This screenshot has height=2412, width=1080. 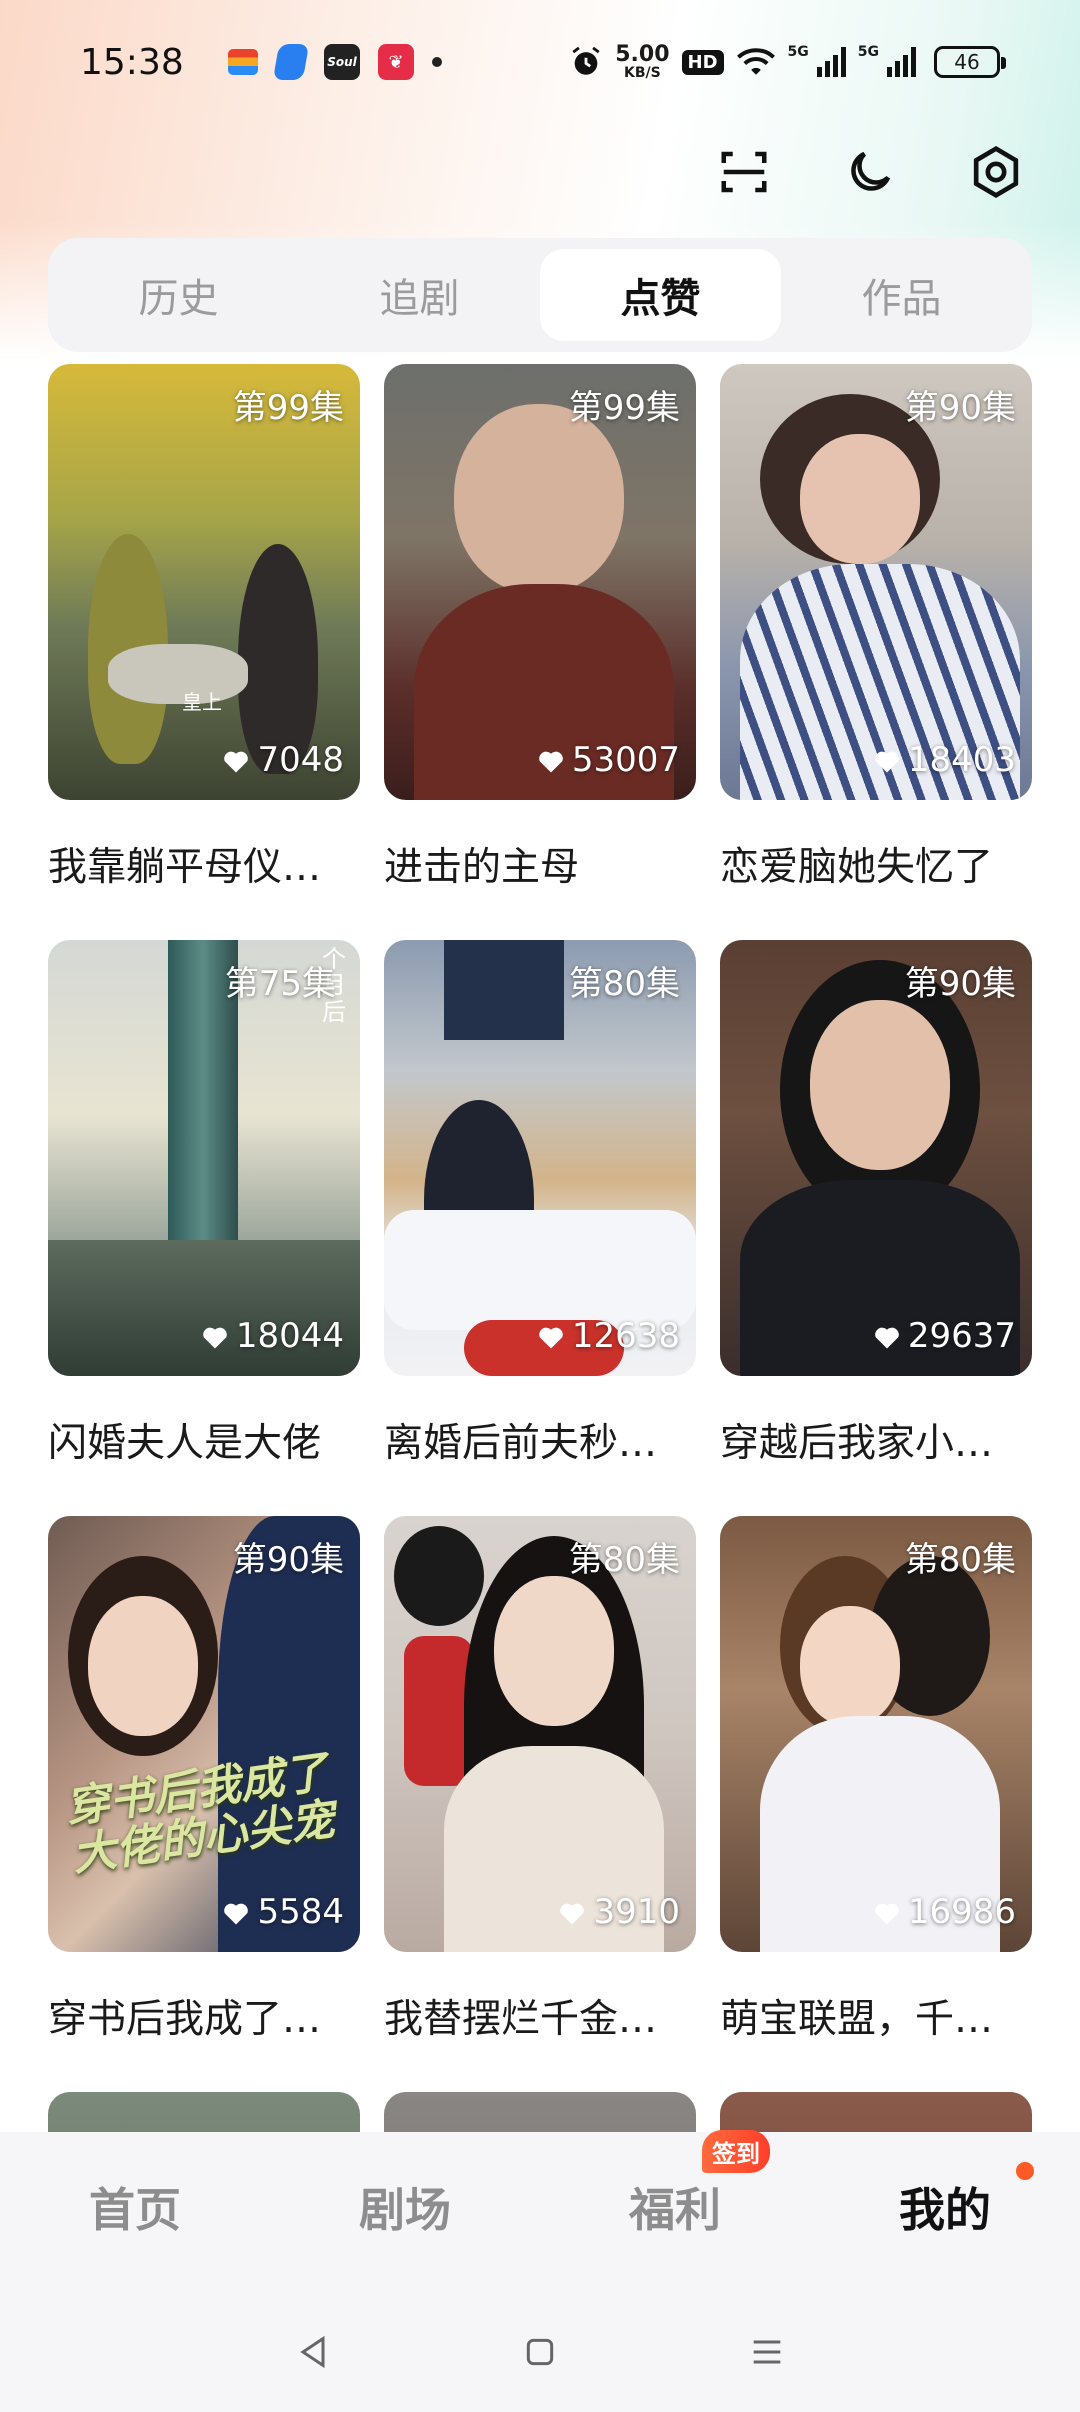 What do you see at coordinates (204, 1440) in the screenshot?
I see `drama-title: 闪婚夫人是大佬` at bounding box center [204, 1440].